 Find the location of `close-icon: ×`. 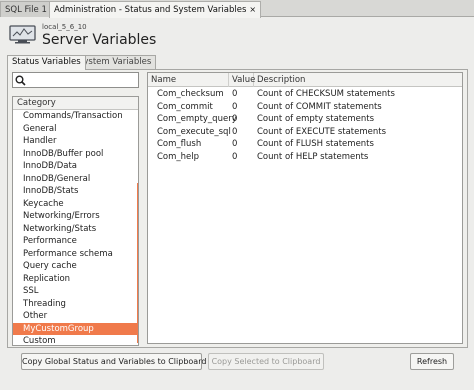

close-icon: × is located at coordinates (252, 9).